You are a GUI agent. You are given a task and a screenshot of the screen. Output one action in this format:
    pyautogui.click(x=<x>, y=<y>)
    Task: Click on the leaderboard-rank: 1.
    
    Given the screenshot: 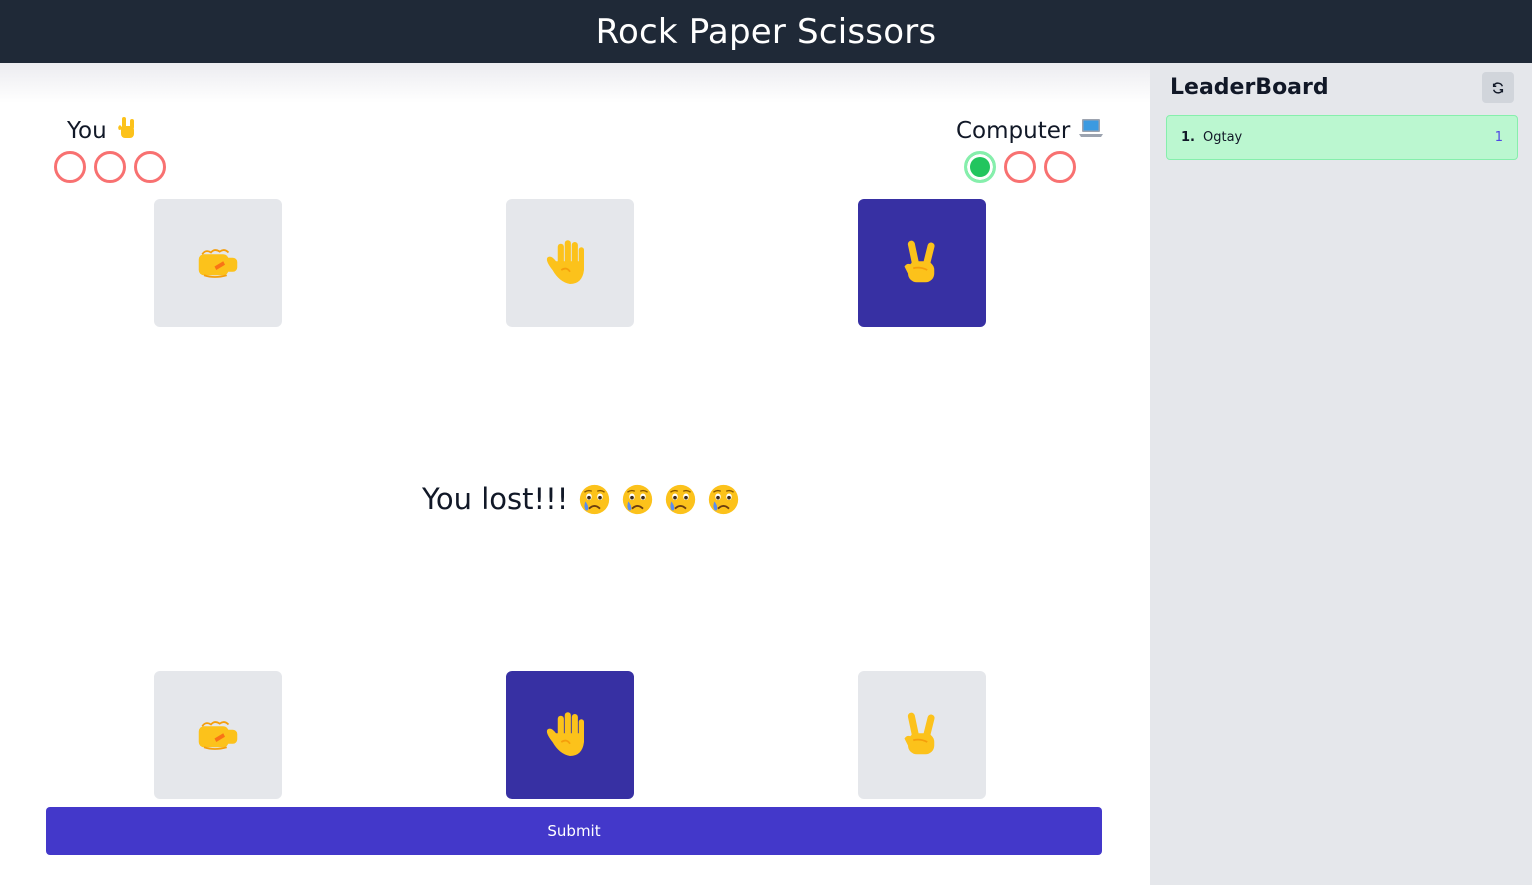 What is the action you would take?
    pyautogui.click(x=1188, y=137)
    